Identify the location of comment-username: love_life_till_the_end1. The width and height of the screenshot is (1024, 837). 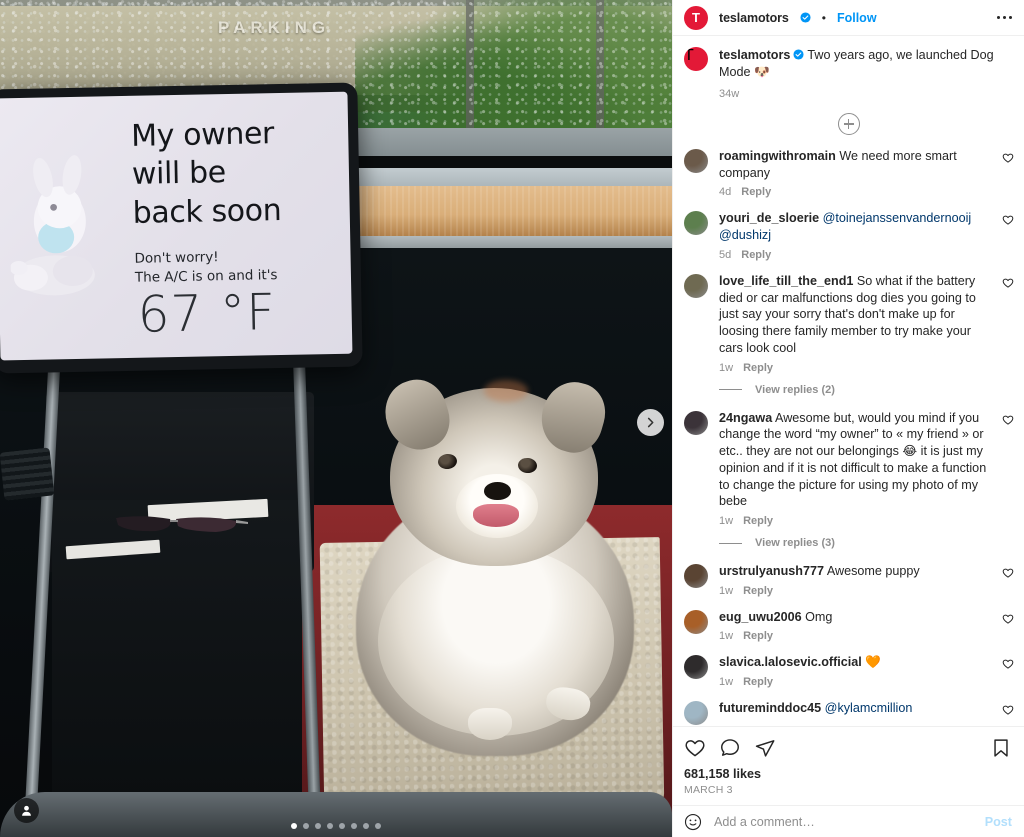
(786, 281).